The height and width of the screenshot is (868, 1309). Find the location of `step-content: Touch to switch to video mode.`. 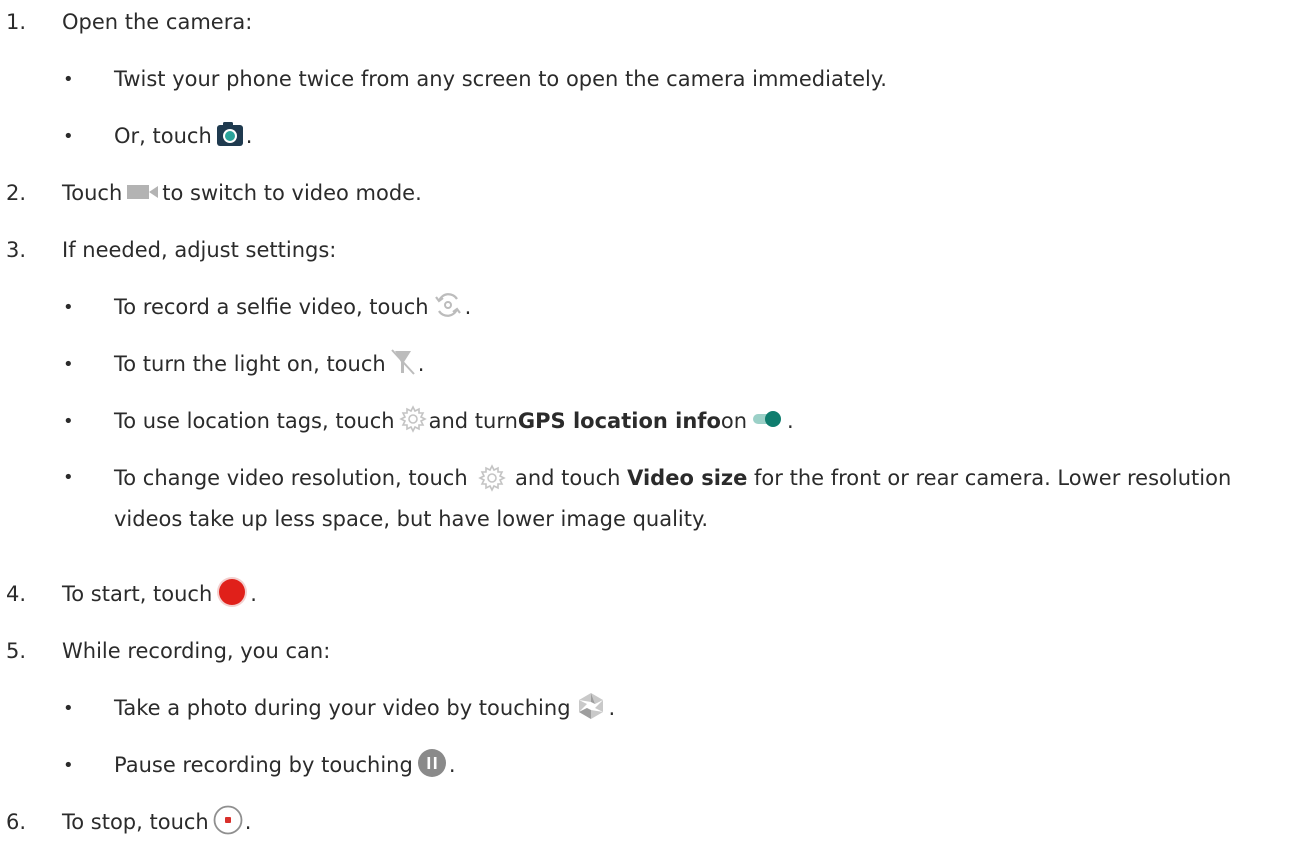

step-content: Touch to switch to video mode. is located at coordinates (242, 193).